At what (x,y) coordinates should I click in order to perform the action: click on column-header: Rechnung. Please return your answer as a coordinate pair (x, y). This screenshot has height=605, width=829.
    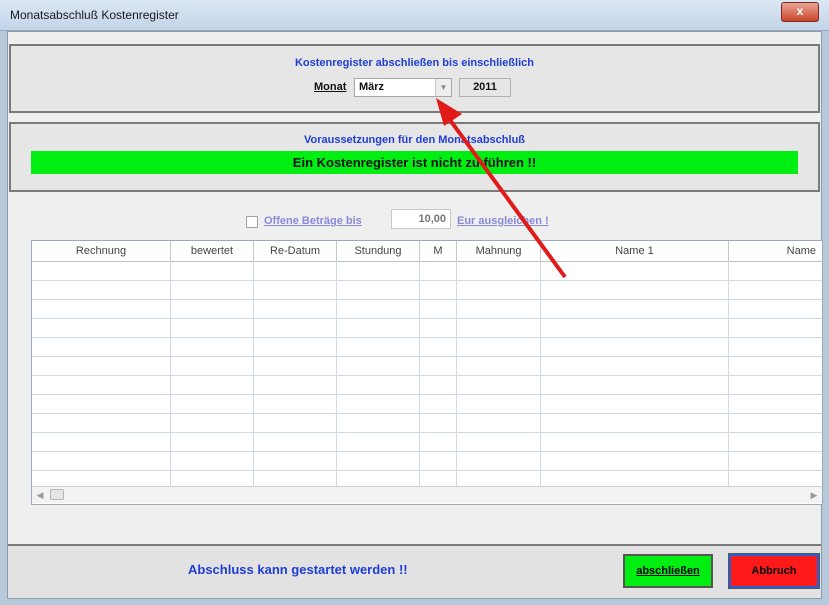
    Looking at the image, I should click on (101, 251).